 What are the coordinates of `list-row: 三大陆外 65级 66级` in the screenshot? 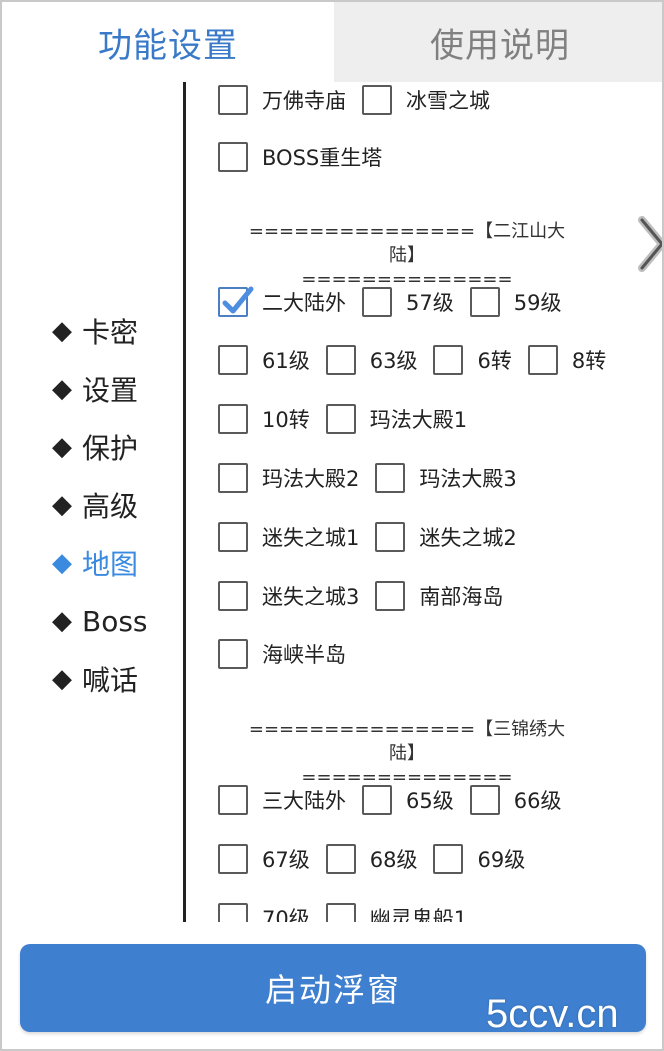 It's located at (397, 800).